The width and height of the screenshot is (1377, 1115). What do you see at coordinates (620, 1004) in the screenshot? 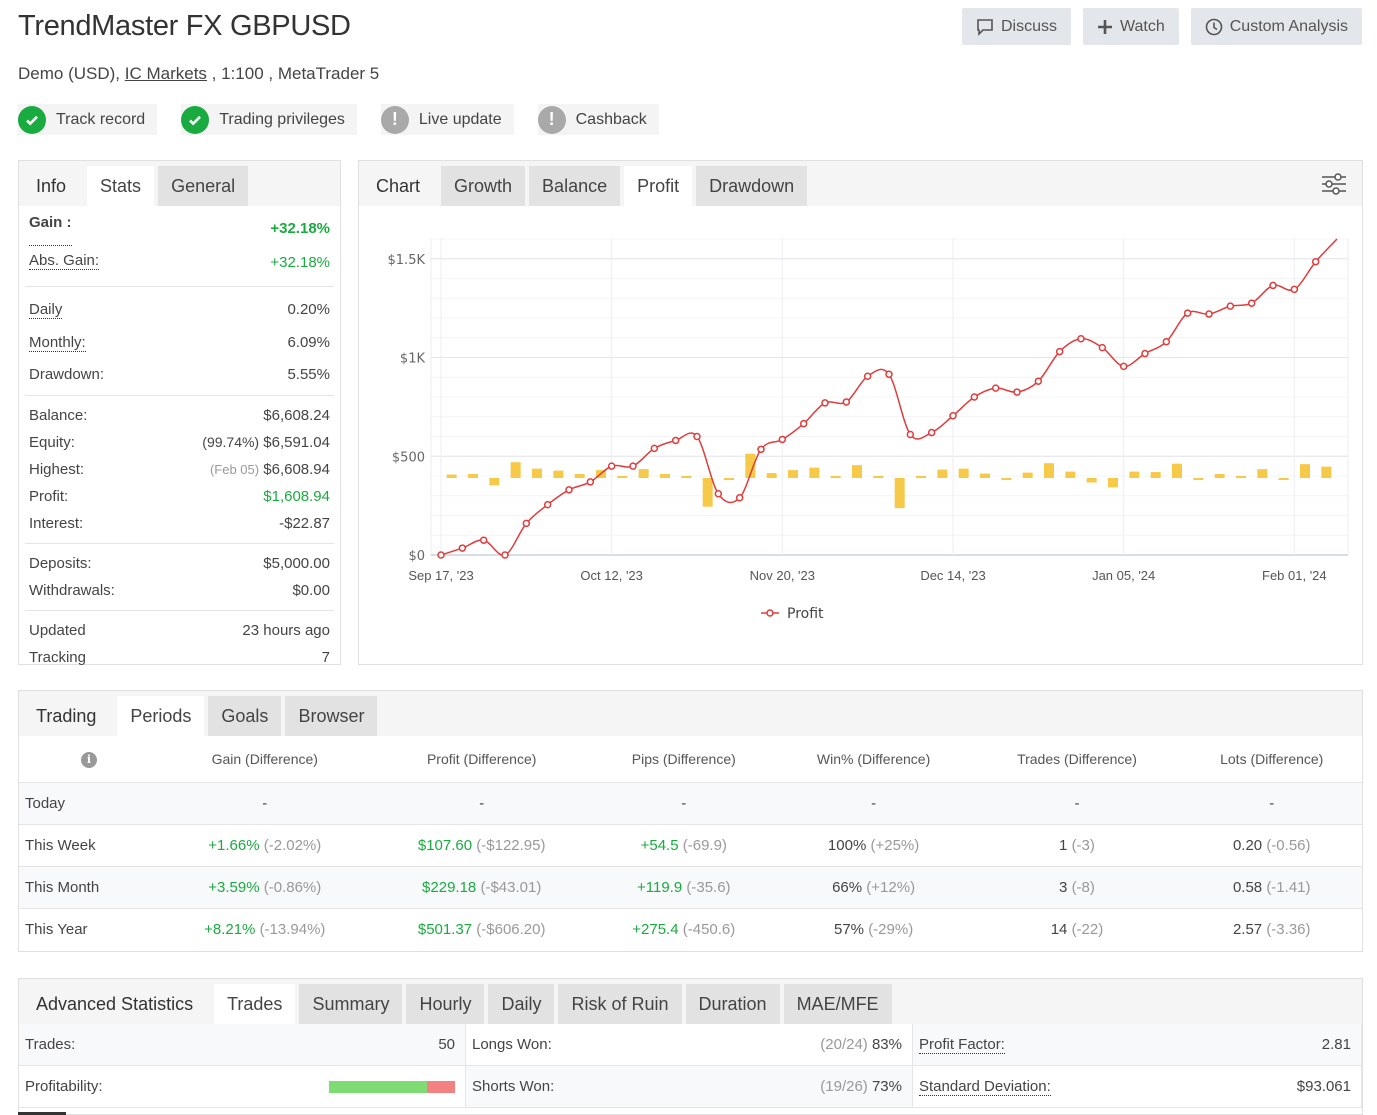
I see `tab-risk-of-ruin: Risk of Ruin` at bounding box center [620, 1004].